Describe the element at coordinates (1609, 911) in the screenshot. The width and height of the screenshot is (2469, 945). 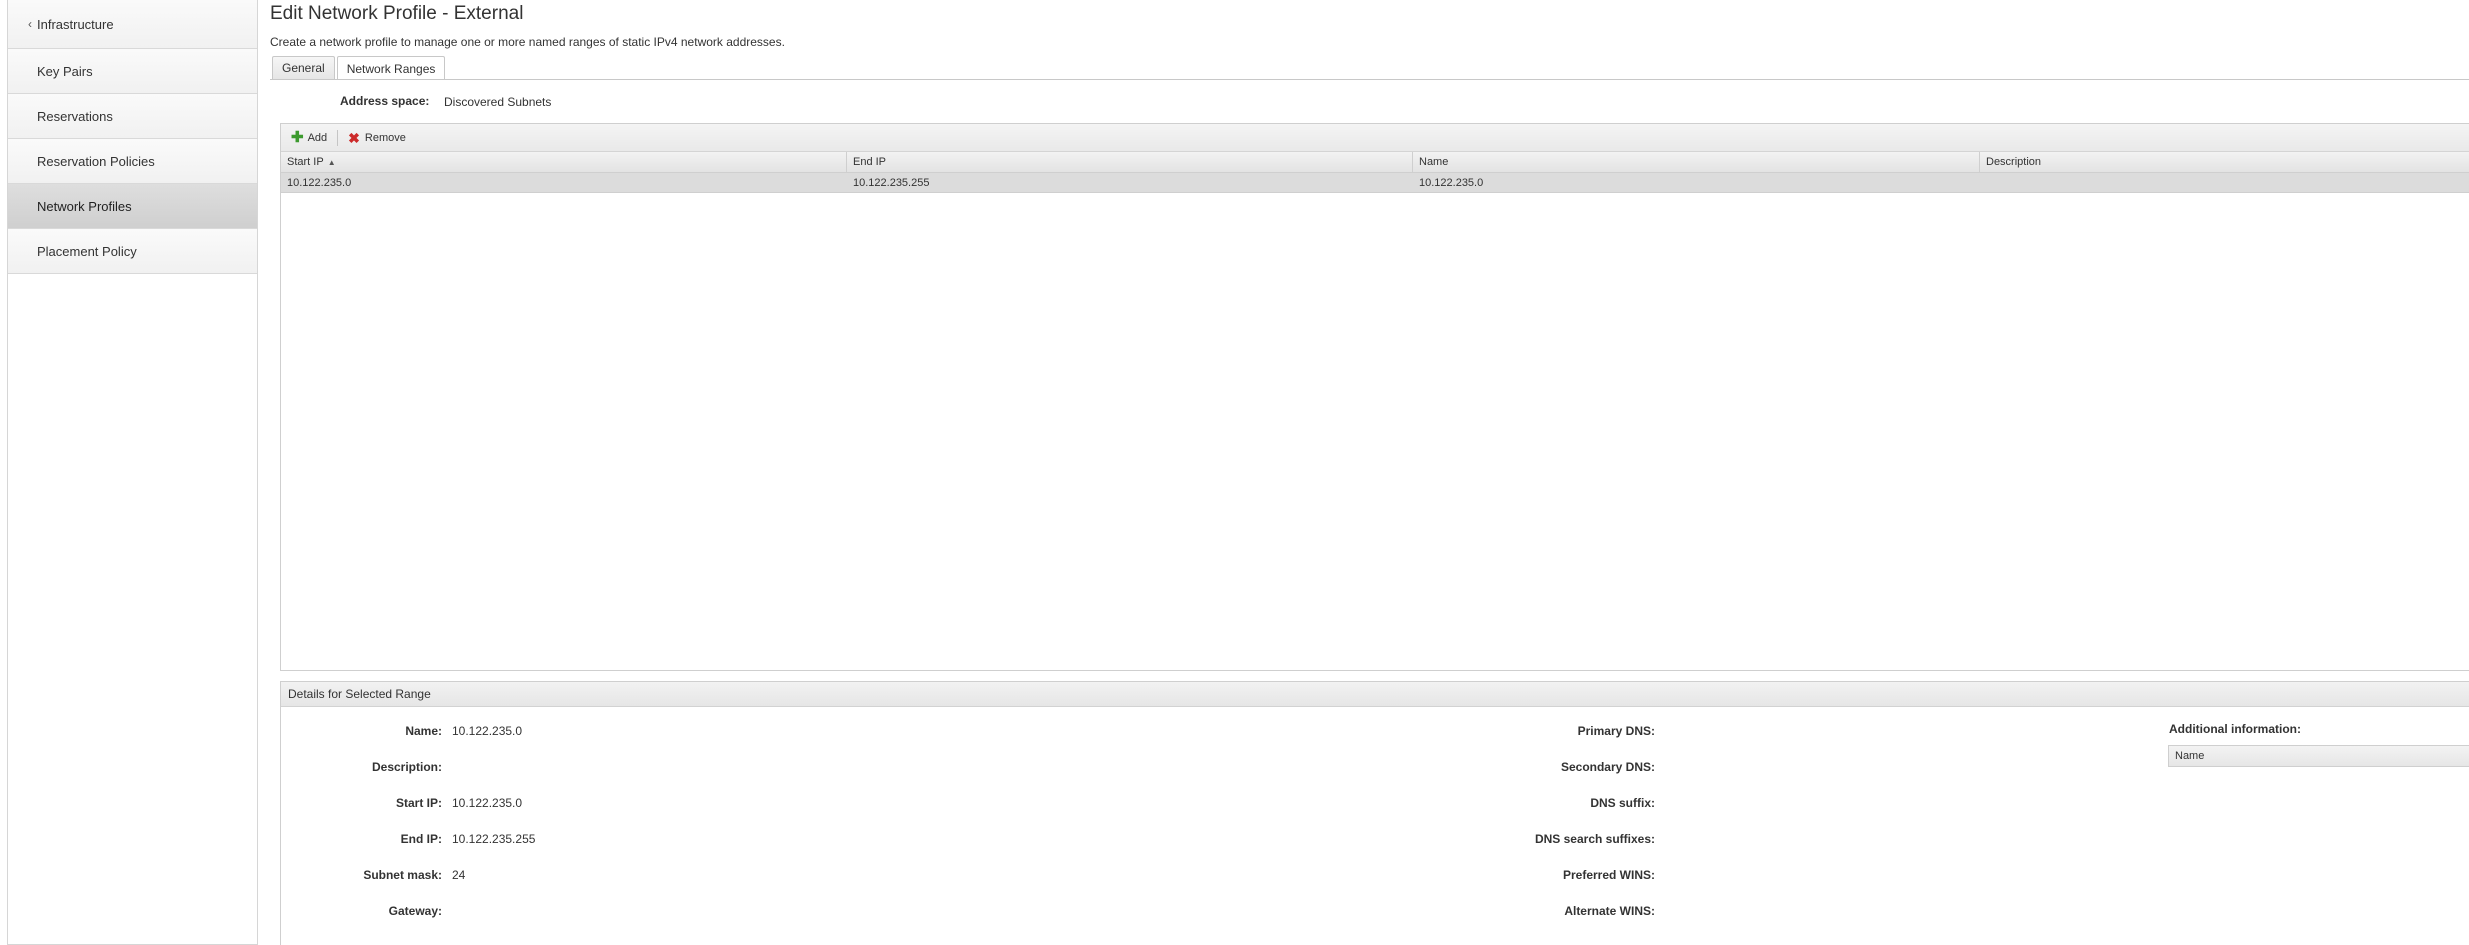
I see `detail-alternate-wins-label: Alternate WINS:` at that location.